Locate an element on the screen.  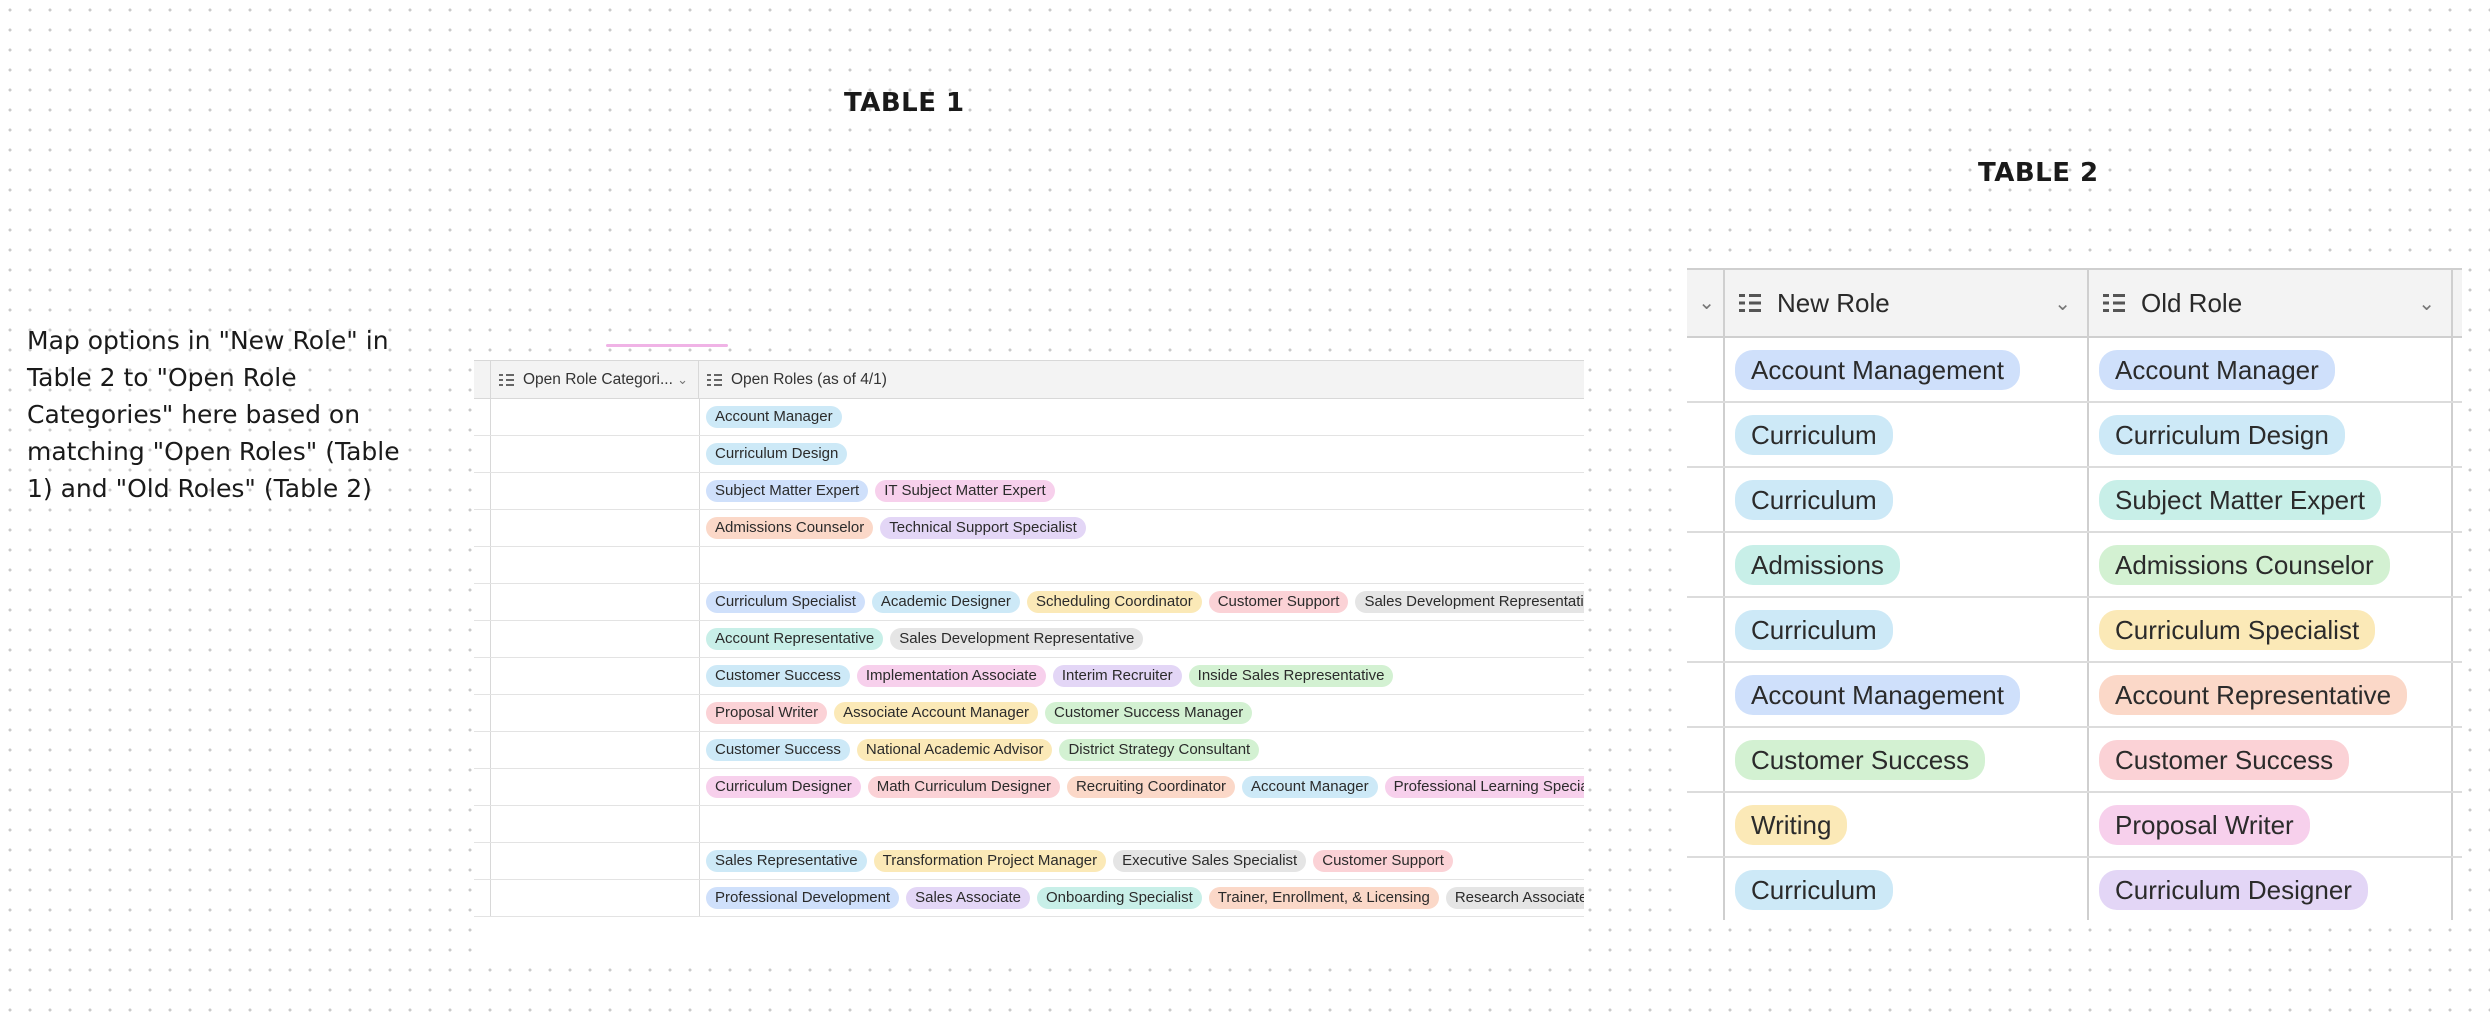
old-role-tag: Curriculum Designer is located at coordinates (2233, 889).